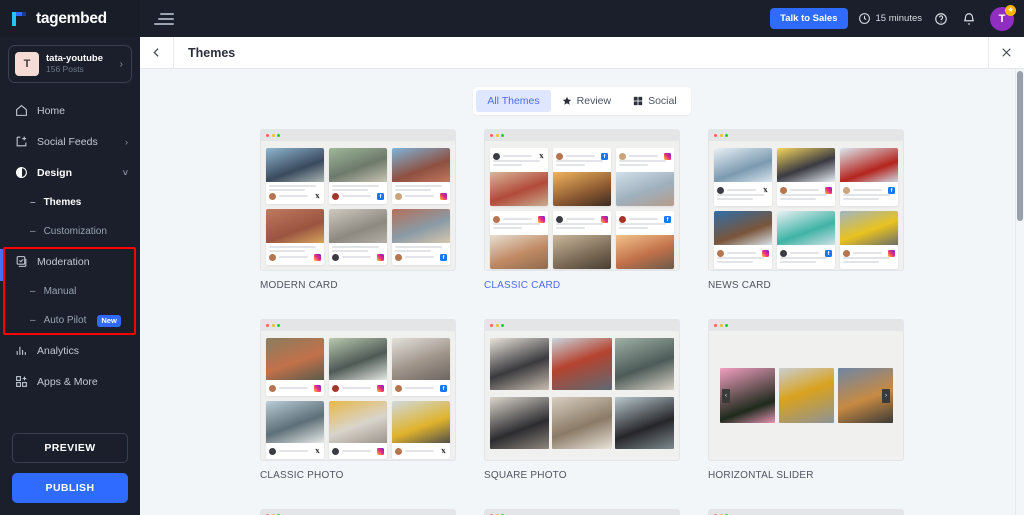 This screenshot has height=515, width=1024. What do you see at coordinates (70, 381) in the screenshot?
I see `sidebar-item-apps-and-more: Apps & More` at bounding box center [70, 381].